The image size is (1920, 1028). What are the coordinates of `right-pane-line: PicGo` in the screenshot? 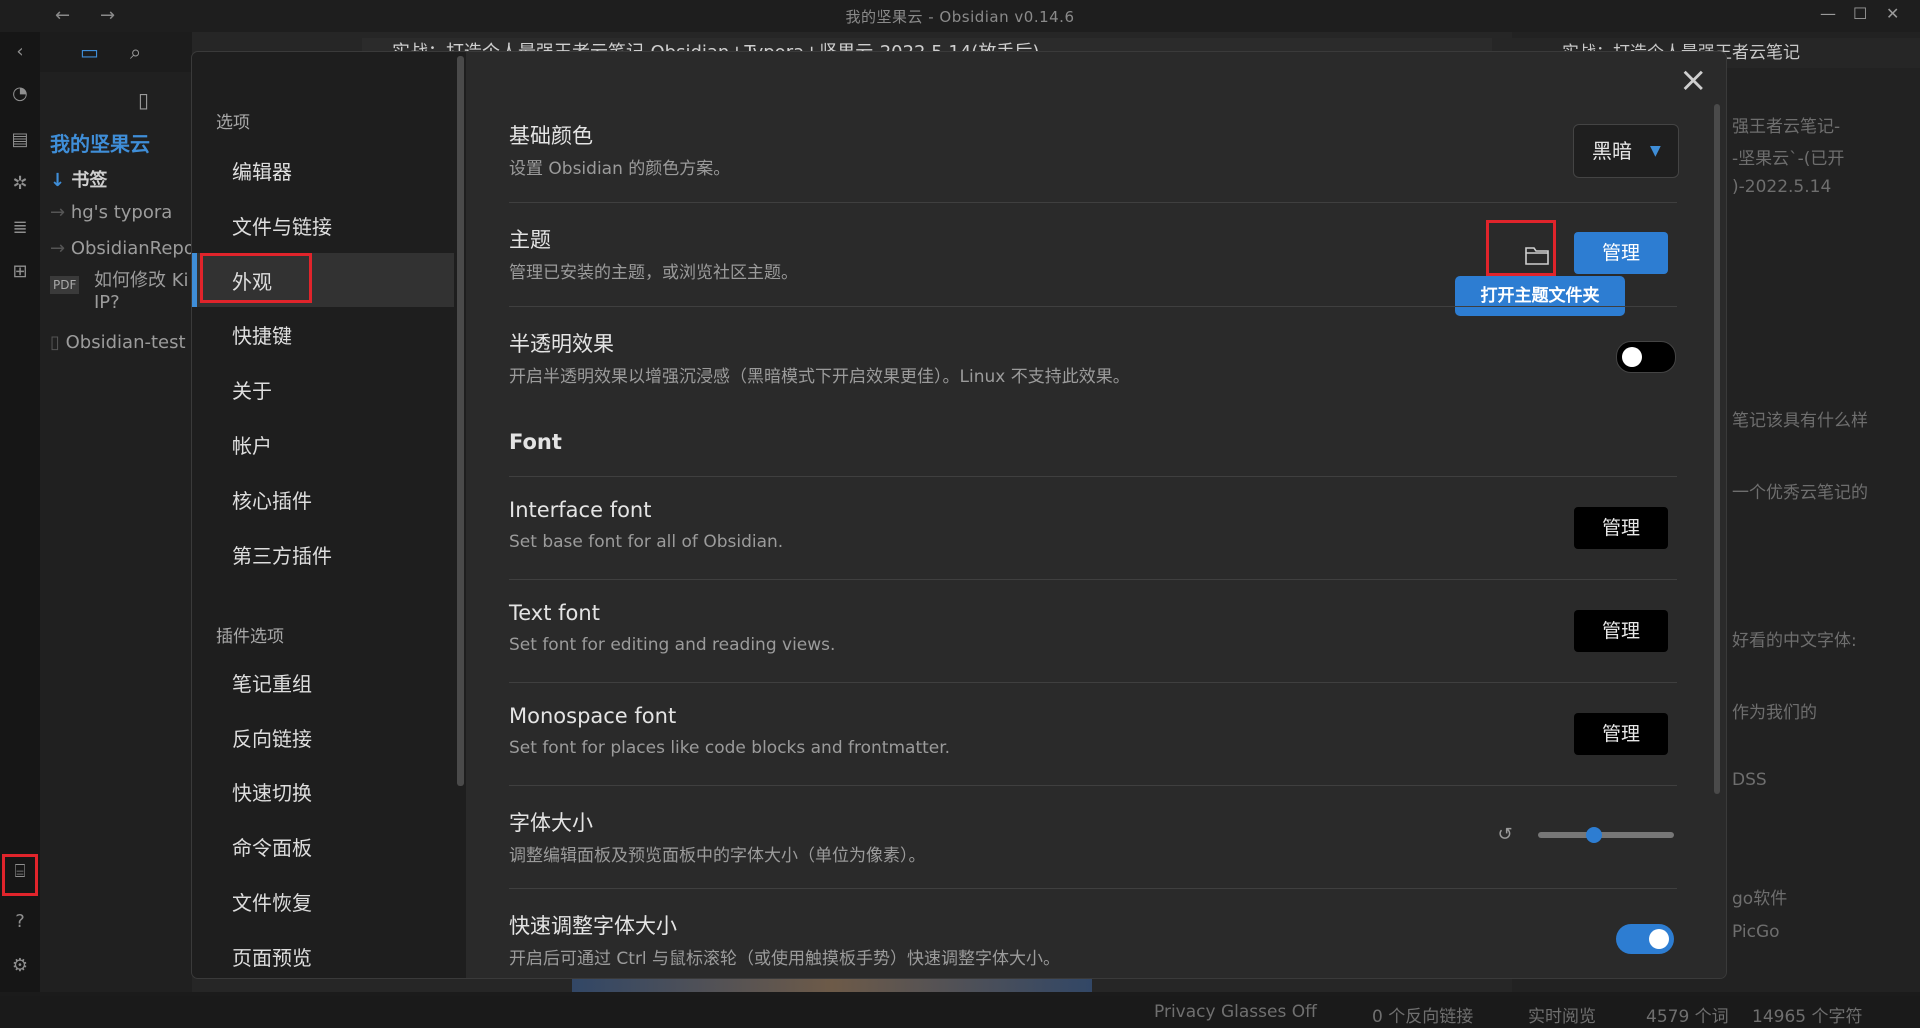 It's located at (1756, 932).